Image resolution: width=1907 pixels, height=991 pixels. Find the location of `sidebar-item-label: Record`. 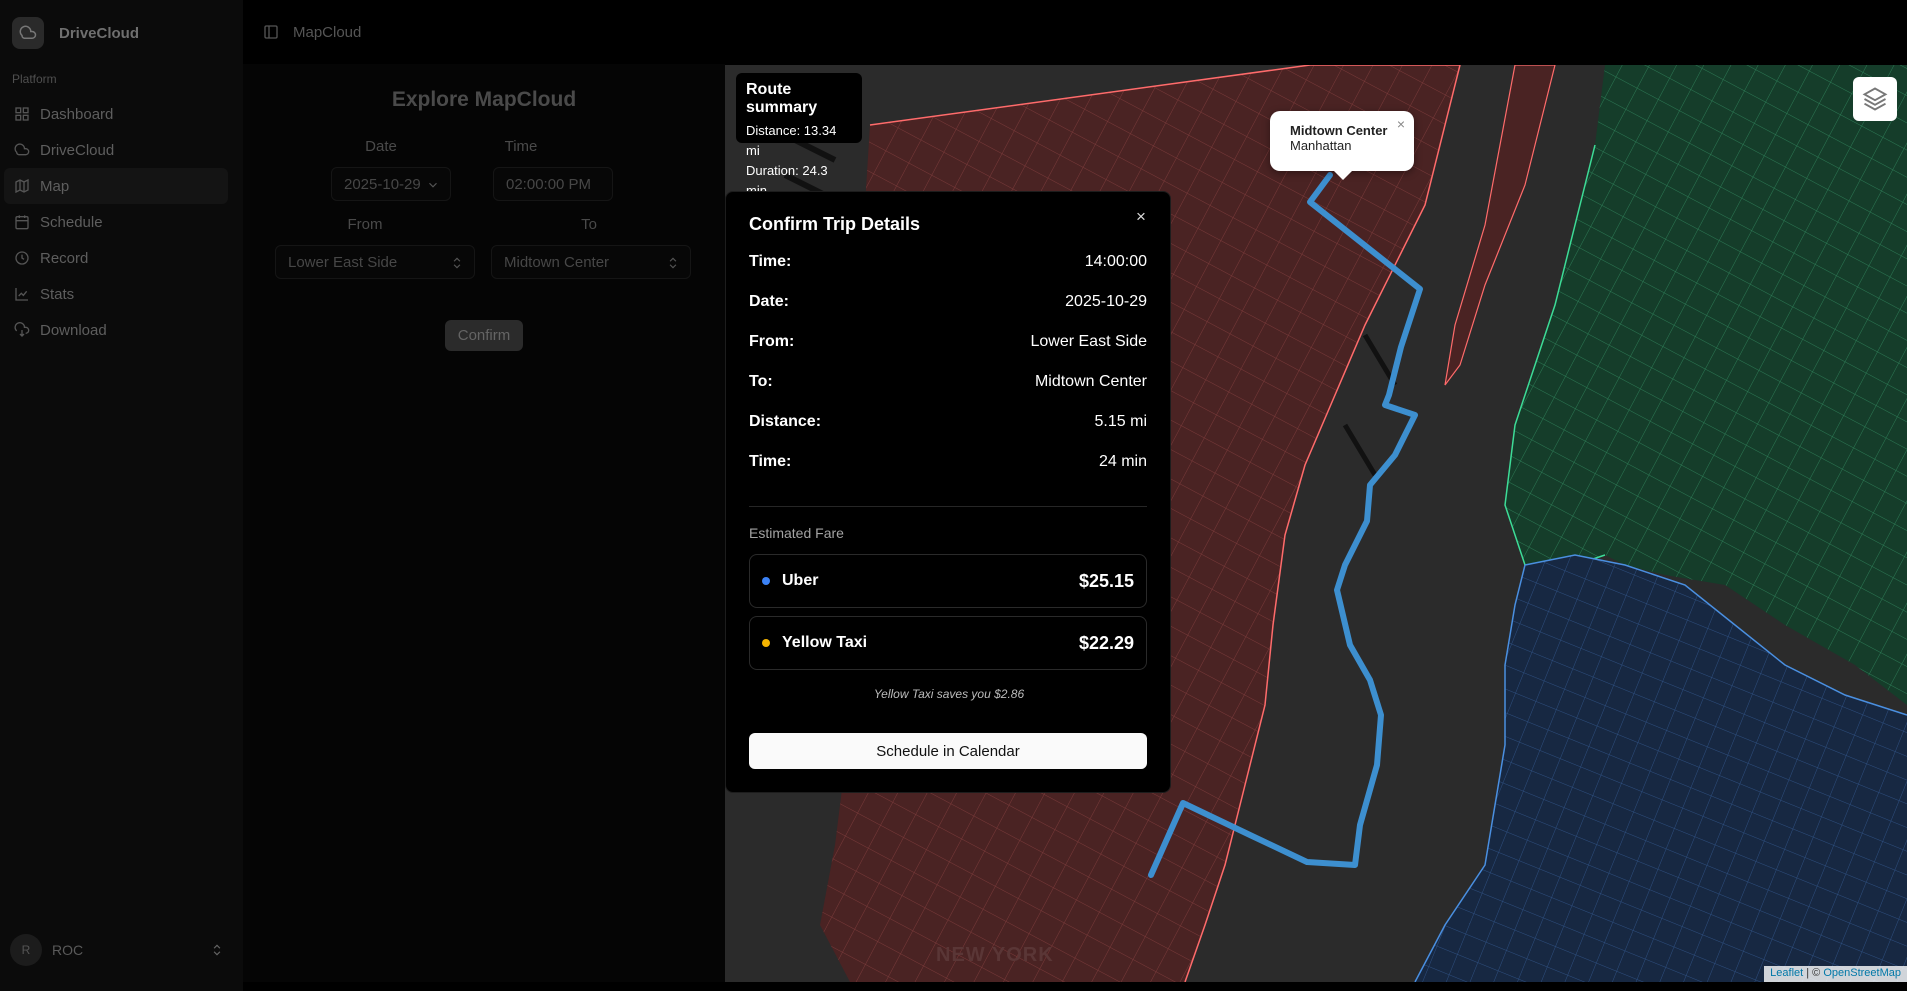

sidebar-item-label: Record is located at coordinates (64, 258).